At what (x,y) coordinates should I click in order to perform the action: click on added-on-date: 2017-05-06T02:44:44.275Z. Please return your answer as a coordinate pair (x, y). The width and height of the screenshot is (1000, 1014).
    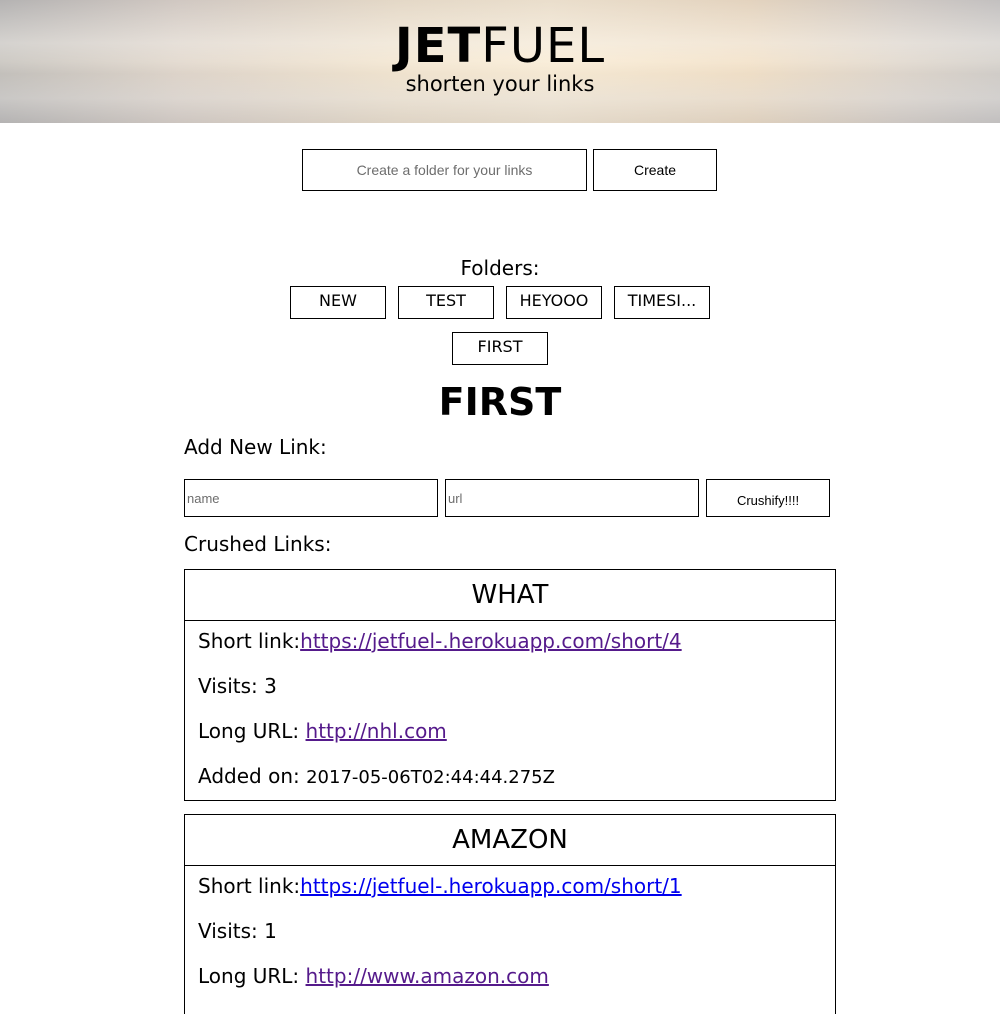
    Looking at the image, I should click on (430, 777).